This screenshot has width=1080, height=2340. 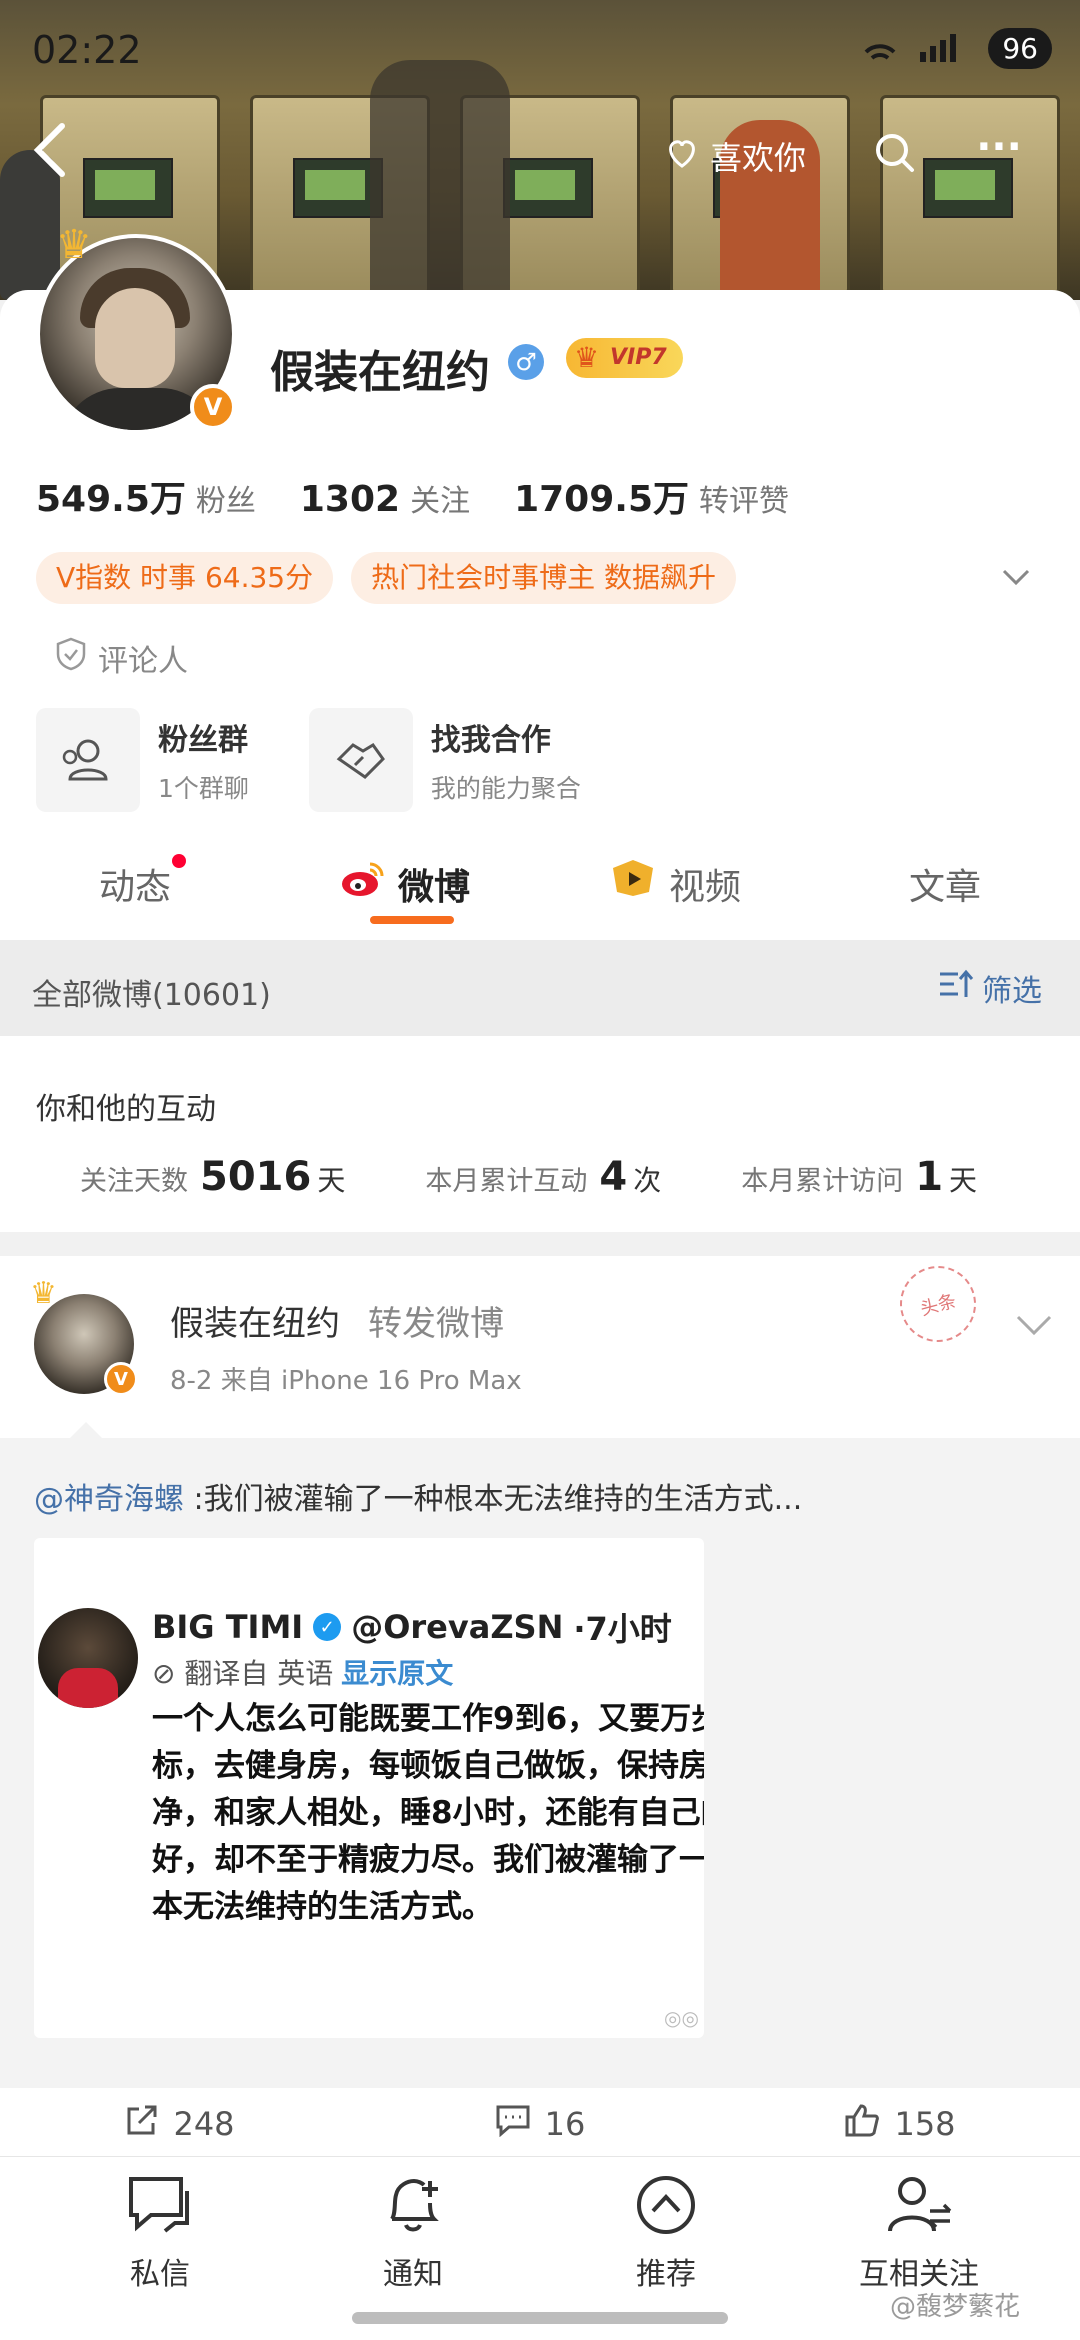 I want to click on video-badge-icon, so click(x=633, y=882).